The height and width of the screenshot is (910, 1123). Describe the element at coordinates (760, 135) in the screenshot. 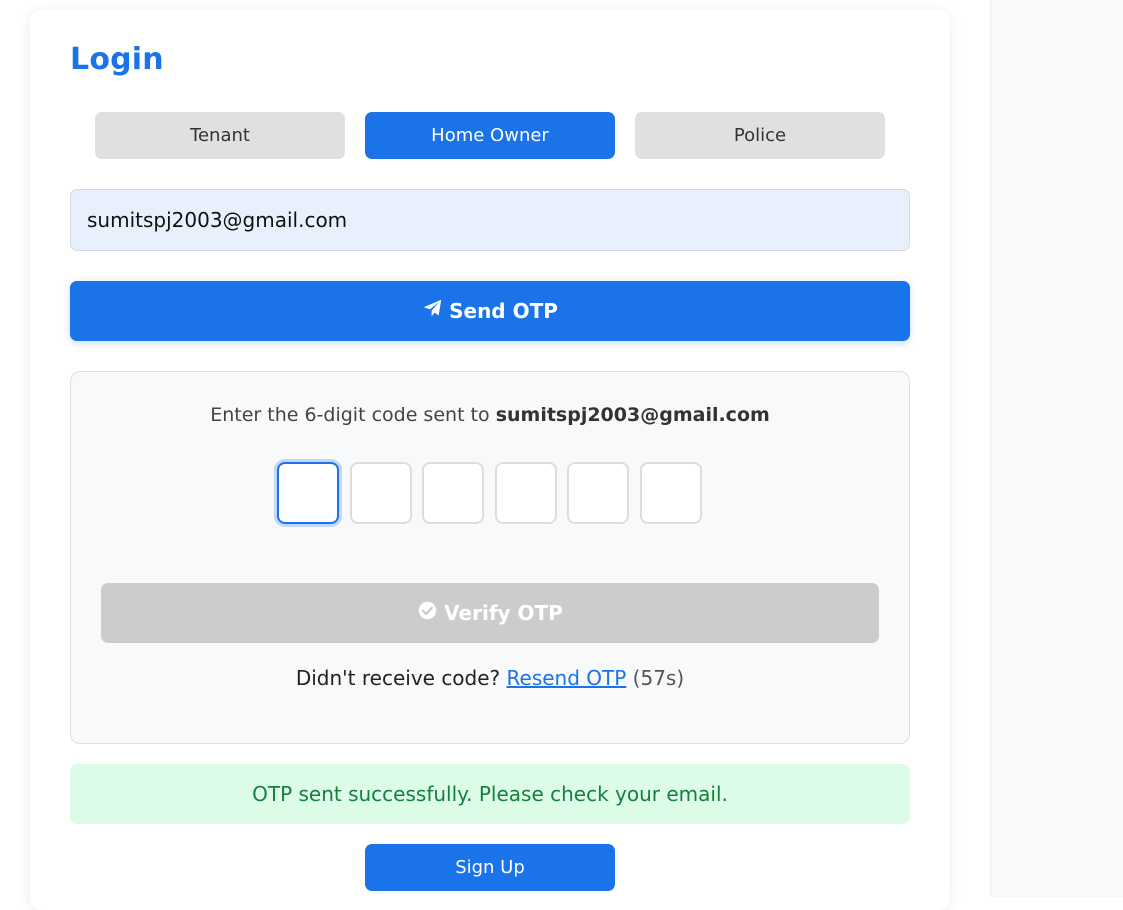

I see `role-tab-police: Police` at that location.